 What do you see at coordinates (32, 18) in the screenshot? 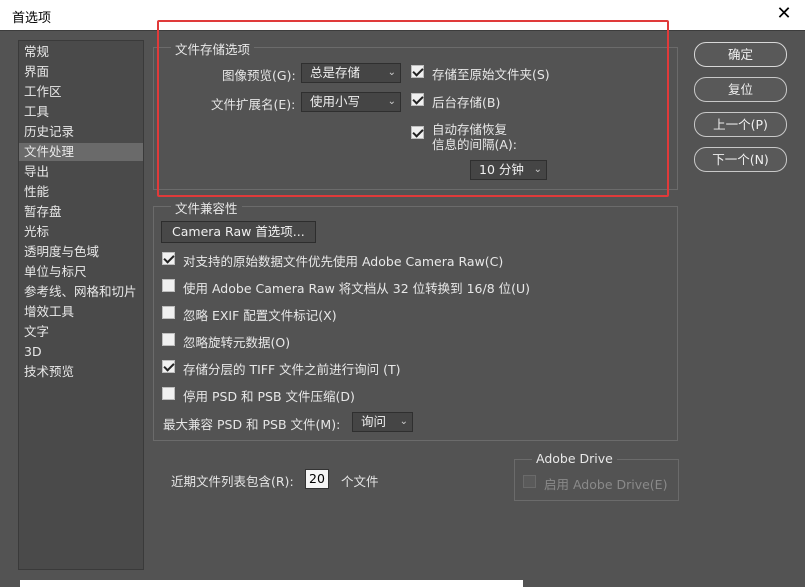
I see `window-title: 首选项` at bounding box center [32, 18].